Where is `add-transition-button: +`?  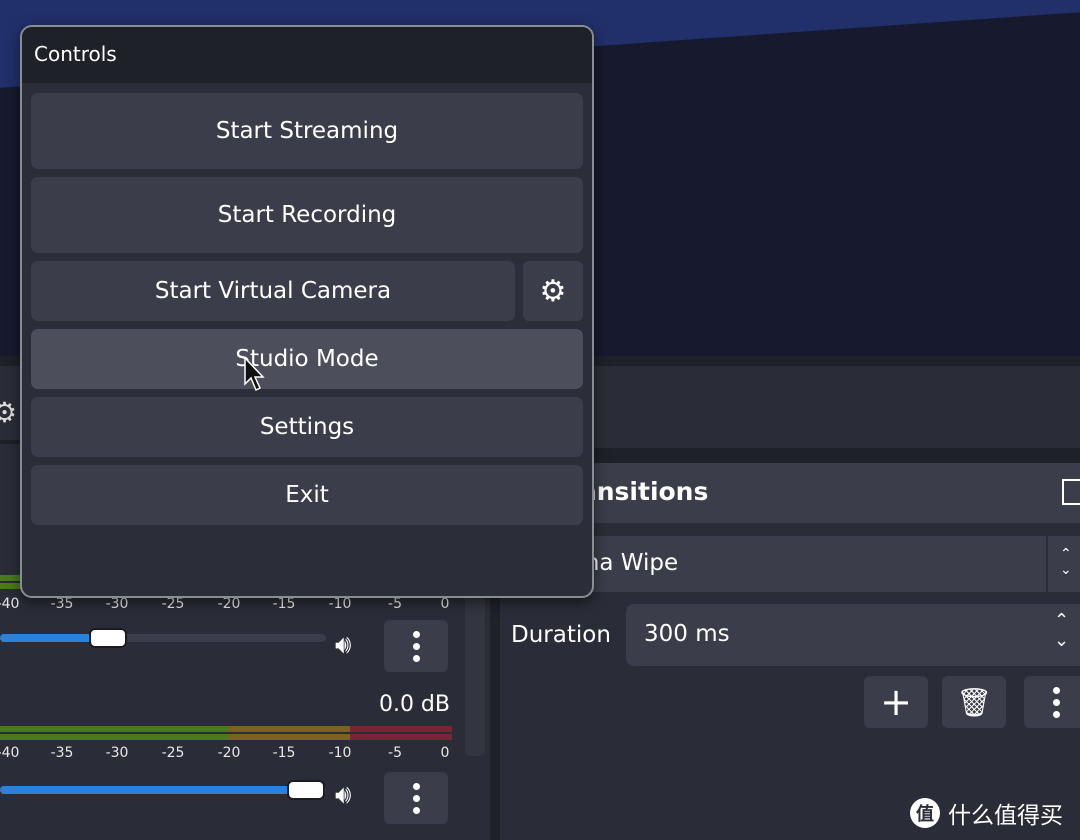 add-transition-button: + is located at coordinates (896, 702).